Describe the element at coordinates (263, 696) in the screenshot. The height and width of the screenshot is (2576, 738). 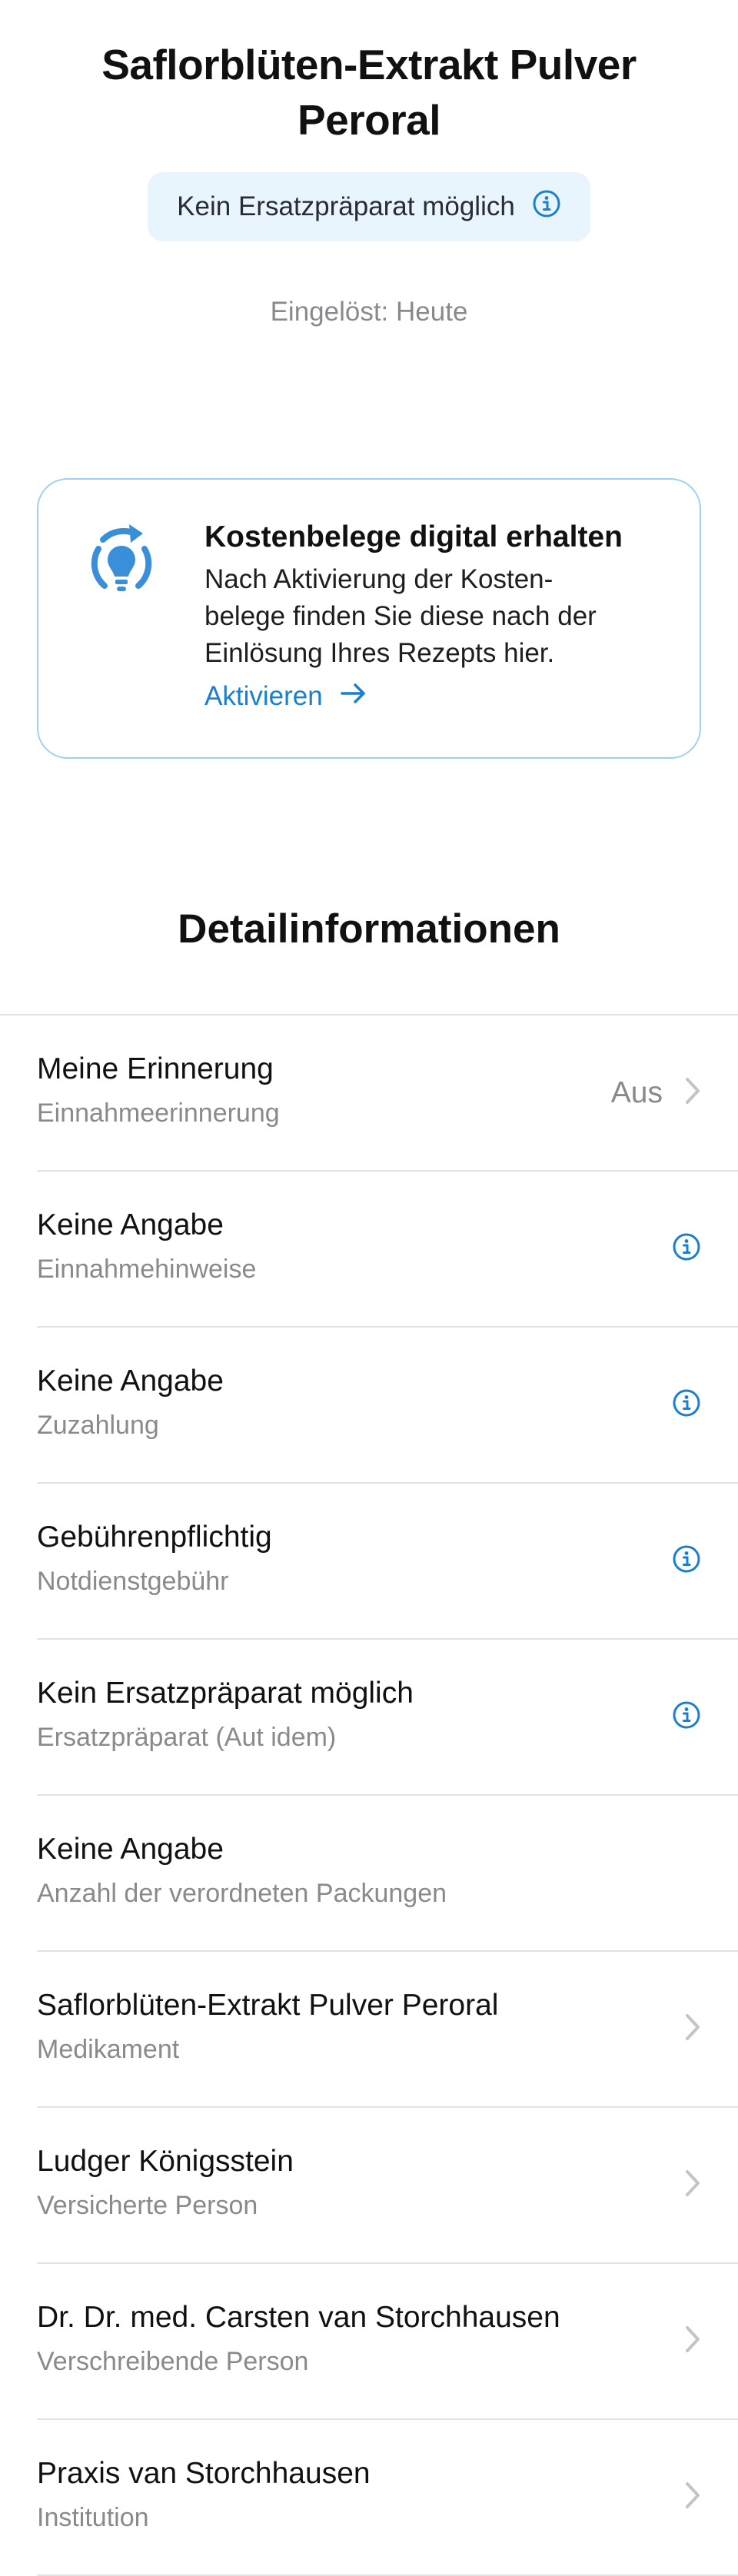
I see `activate-label: Aktivieren` at that location.